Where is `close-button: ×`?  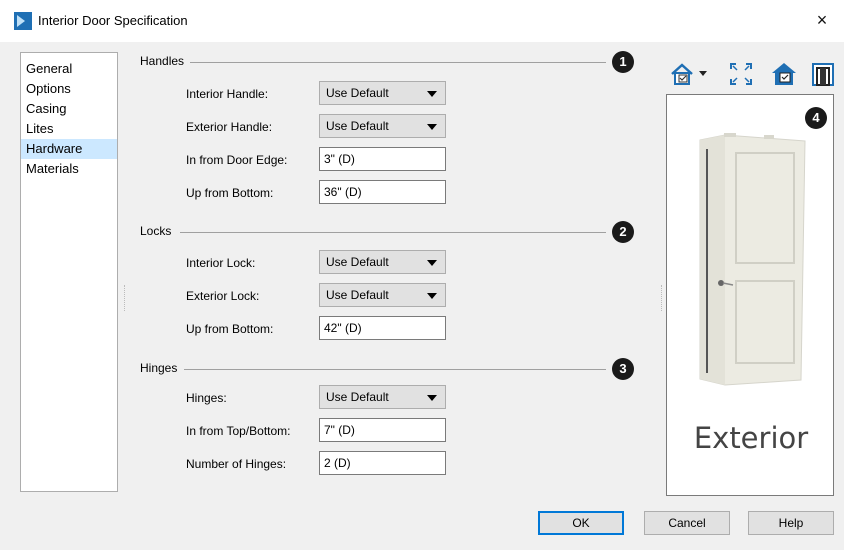 close-button: × is located at coordinates (822, 20).